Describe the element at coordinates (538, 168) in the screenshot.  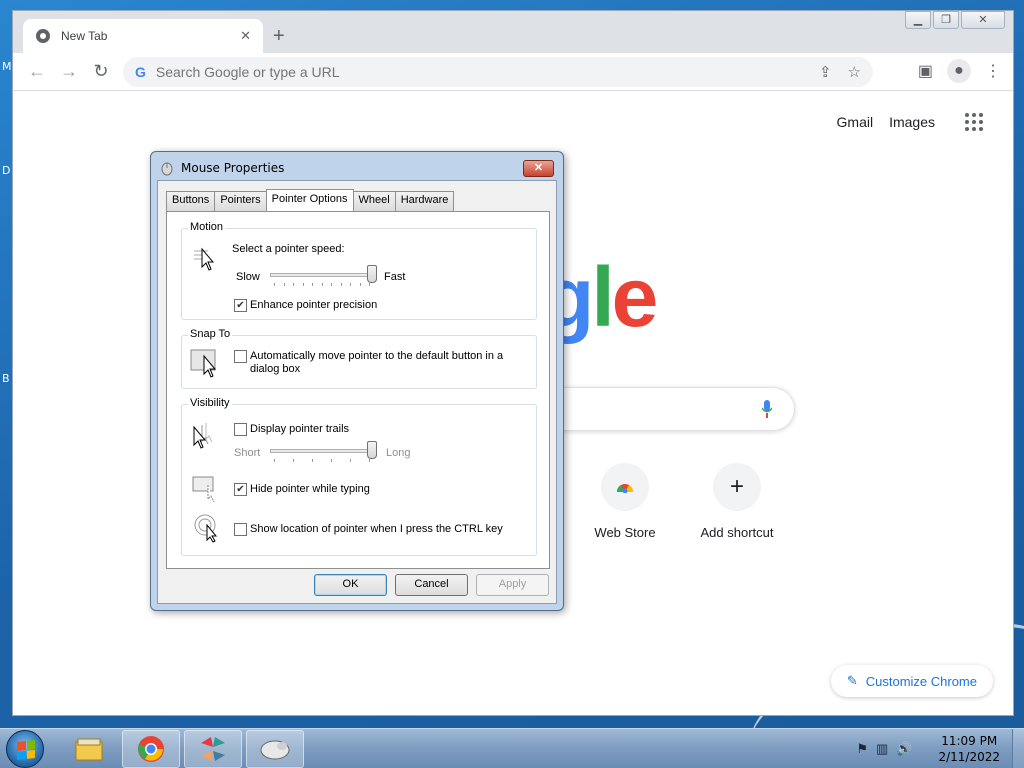
I see `dialog-close-button: ✕` at that location.